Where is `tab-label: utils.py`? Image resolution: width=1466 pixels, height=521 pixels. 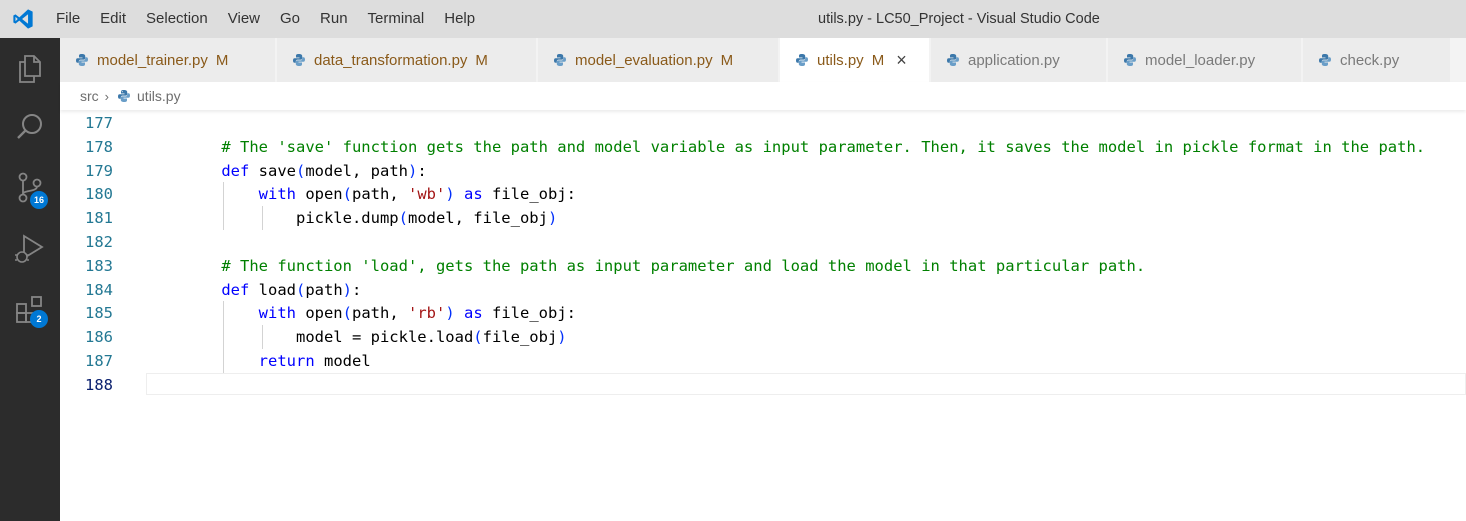 tab-label: utils.py is located at coordinates (840, 60).